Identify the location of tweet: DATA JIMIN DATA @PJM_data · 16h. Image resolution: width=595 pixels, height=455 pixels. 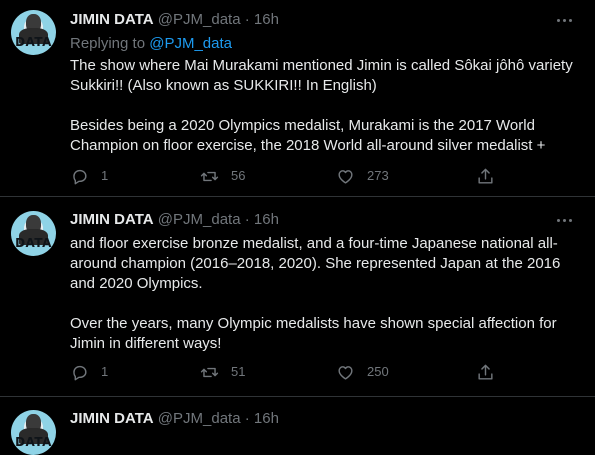
(297, 425).